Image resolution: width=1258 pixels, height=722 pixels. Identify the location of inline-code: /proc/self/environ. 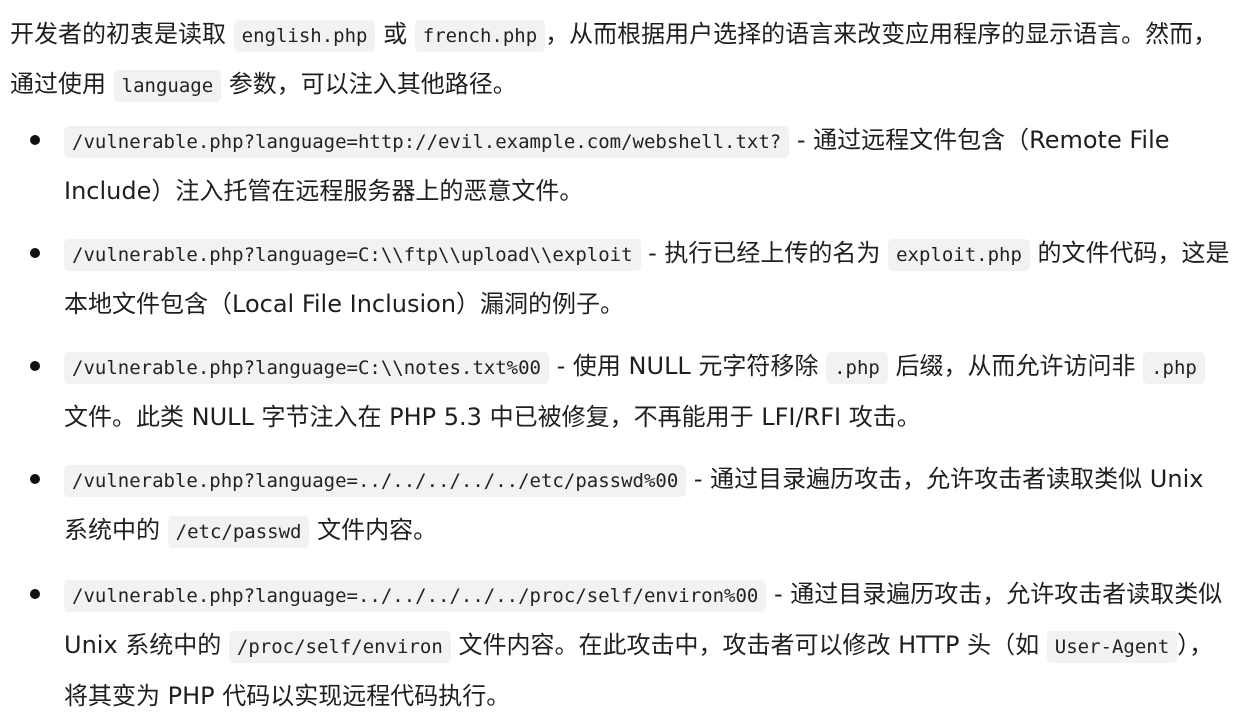
(339, 647).